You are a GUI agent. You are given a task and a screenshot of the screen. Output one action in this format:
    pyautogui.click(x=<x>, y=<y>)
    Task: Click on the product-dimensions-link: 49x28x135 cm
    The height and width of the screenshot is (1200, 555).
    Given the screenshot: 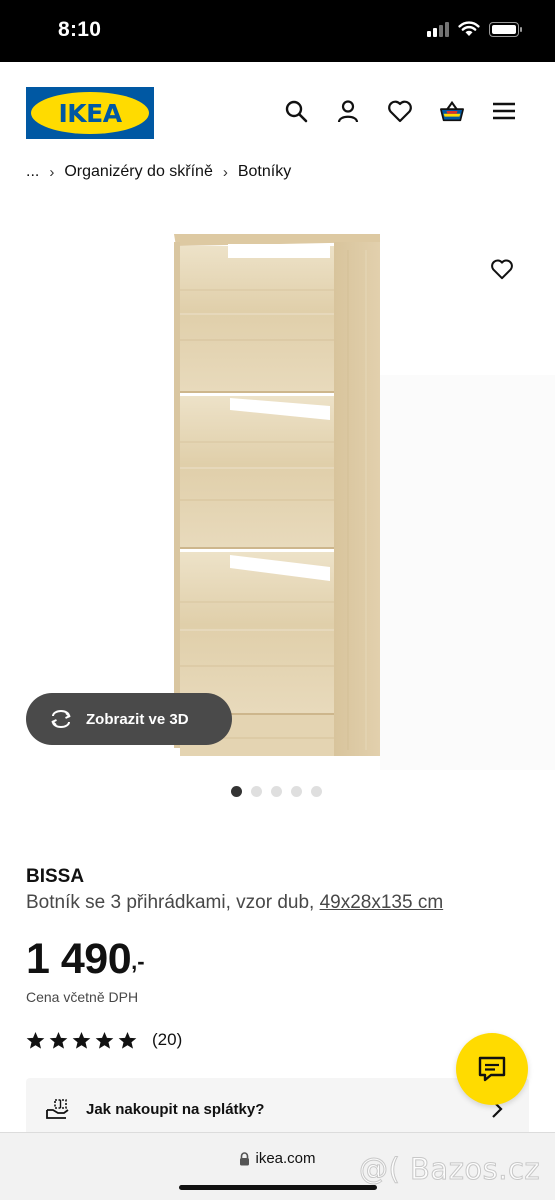 What is the action you would take?
    pyautogui.click(x=382, y=902)
    